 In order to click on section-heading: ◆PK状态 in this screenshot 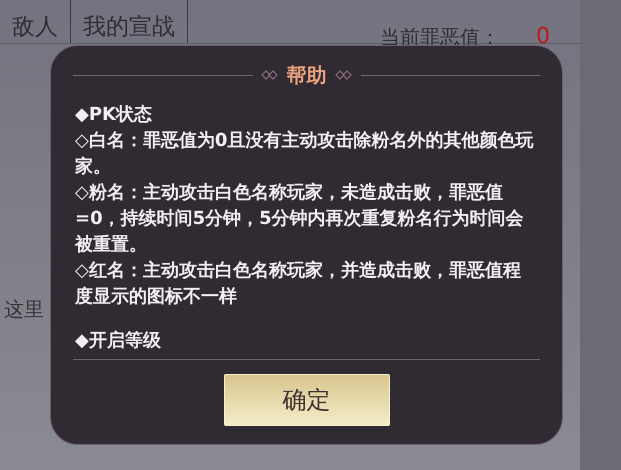, I will do `click(114, 115)`.